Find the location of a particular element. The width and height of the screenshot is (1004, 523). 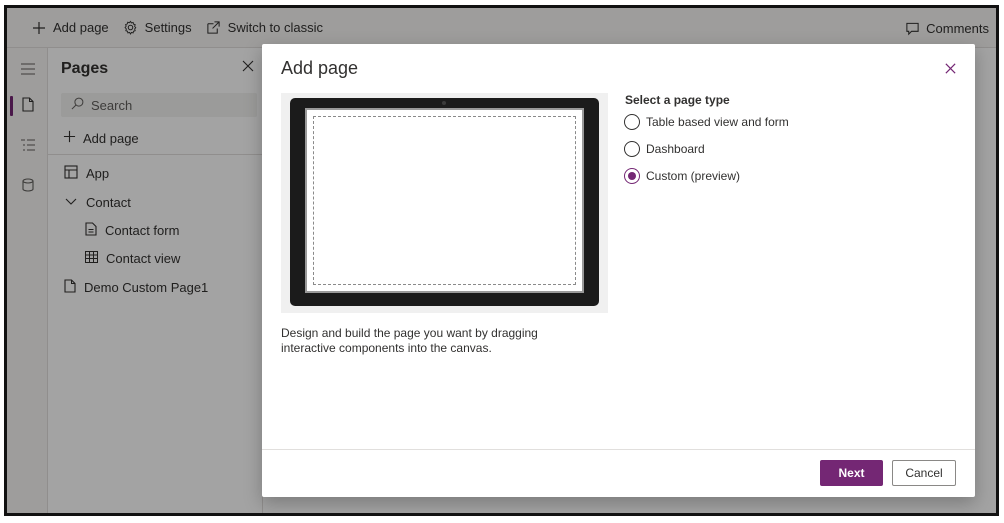

radio-option-dashboard: Dashboard is located at coordinates (664, 149).